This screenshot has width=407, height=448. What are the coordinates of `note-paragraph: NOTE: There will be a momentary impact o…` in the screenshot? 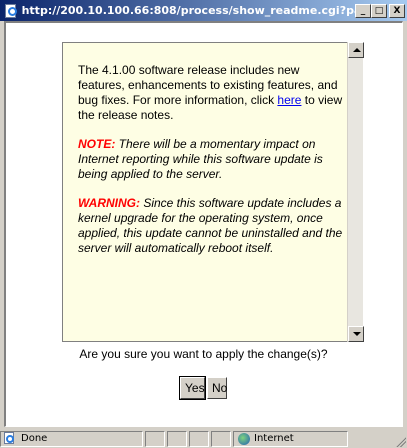 It's located at (210, 159).